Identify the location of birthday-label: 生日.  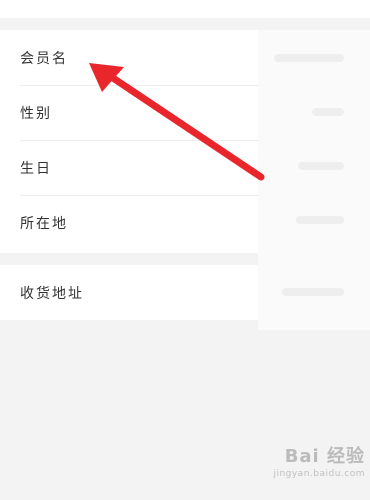
(36, 168).